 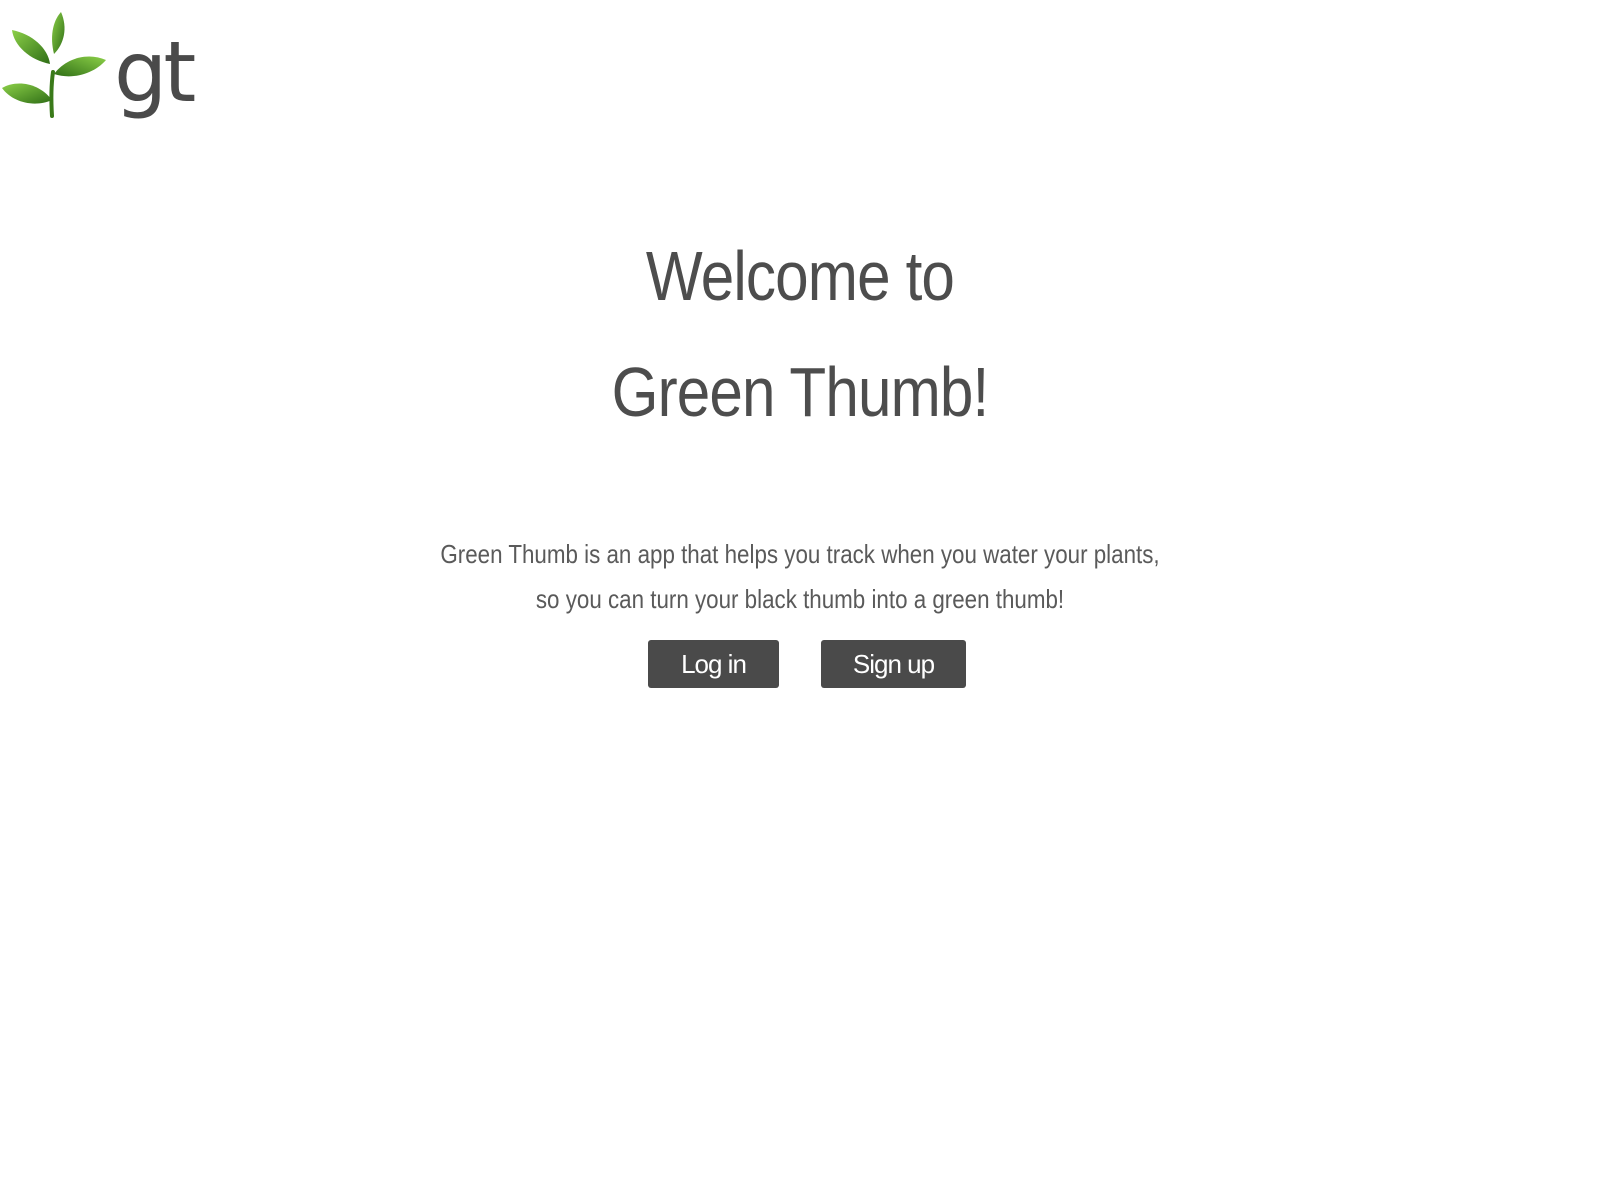 I want to click on green-thumb-logo: gt, so click(x=100, y=73).